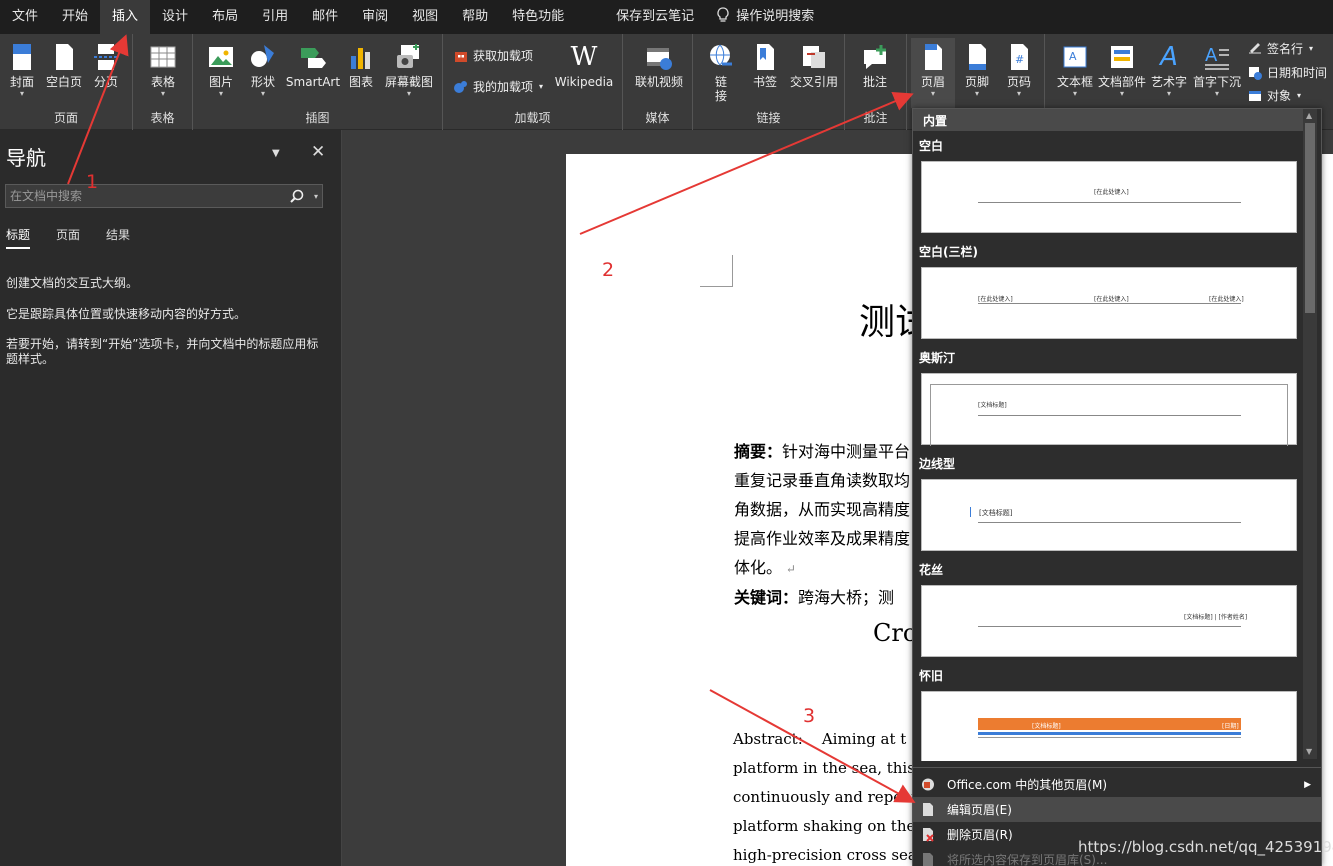  I want to click on tab-mailings: 邮件, so click(325, 17).